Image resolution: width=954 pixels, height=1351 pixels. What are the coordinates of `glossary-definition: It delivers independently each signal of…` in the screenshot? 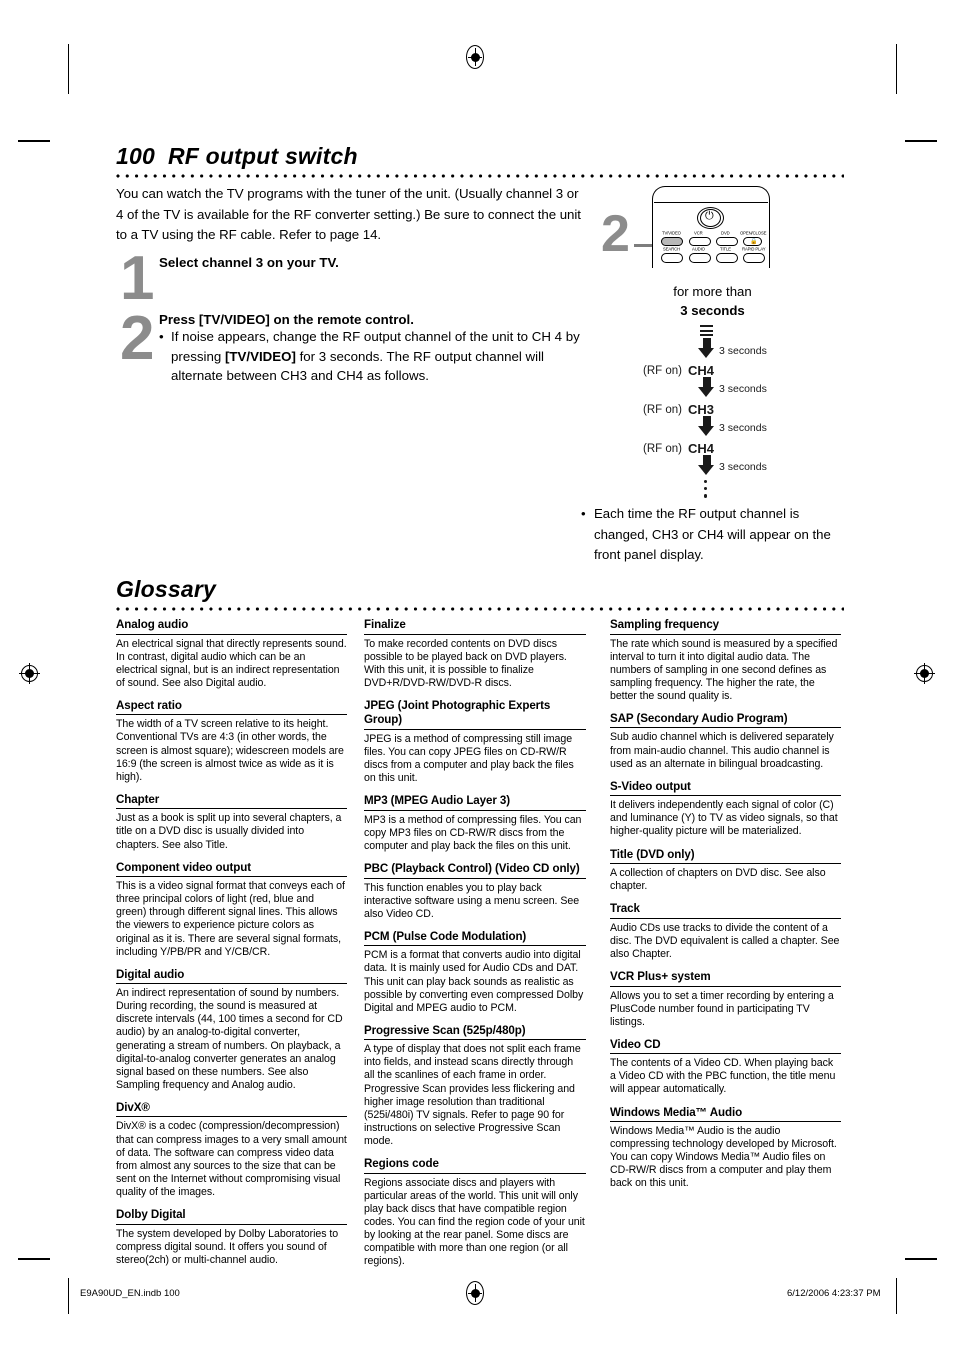 It's located at (724, 818).